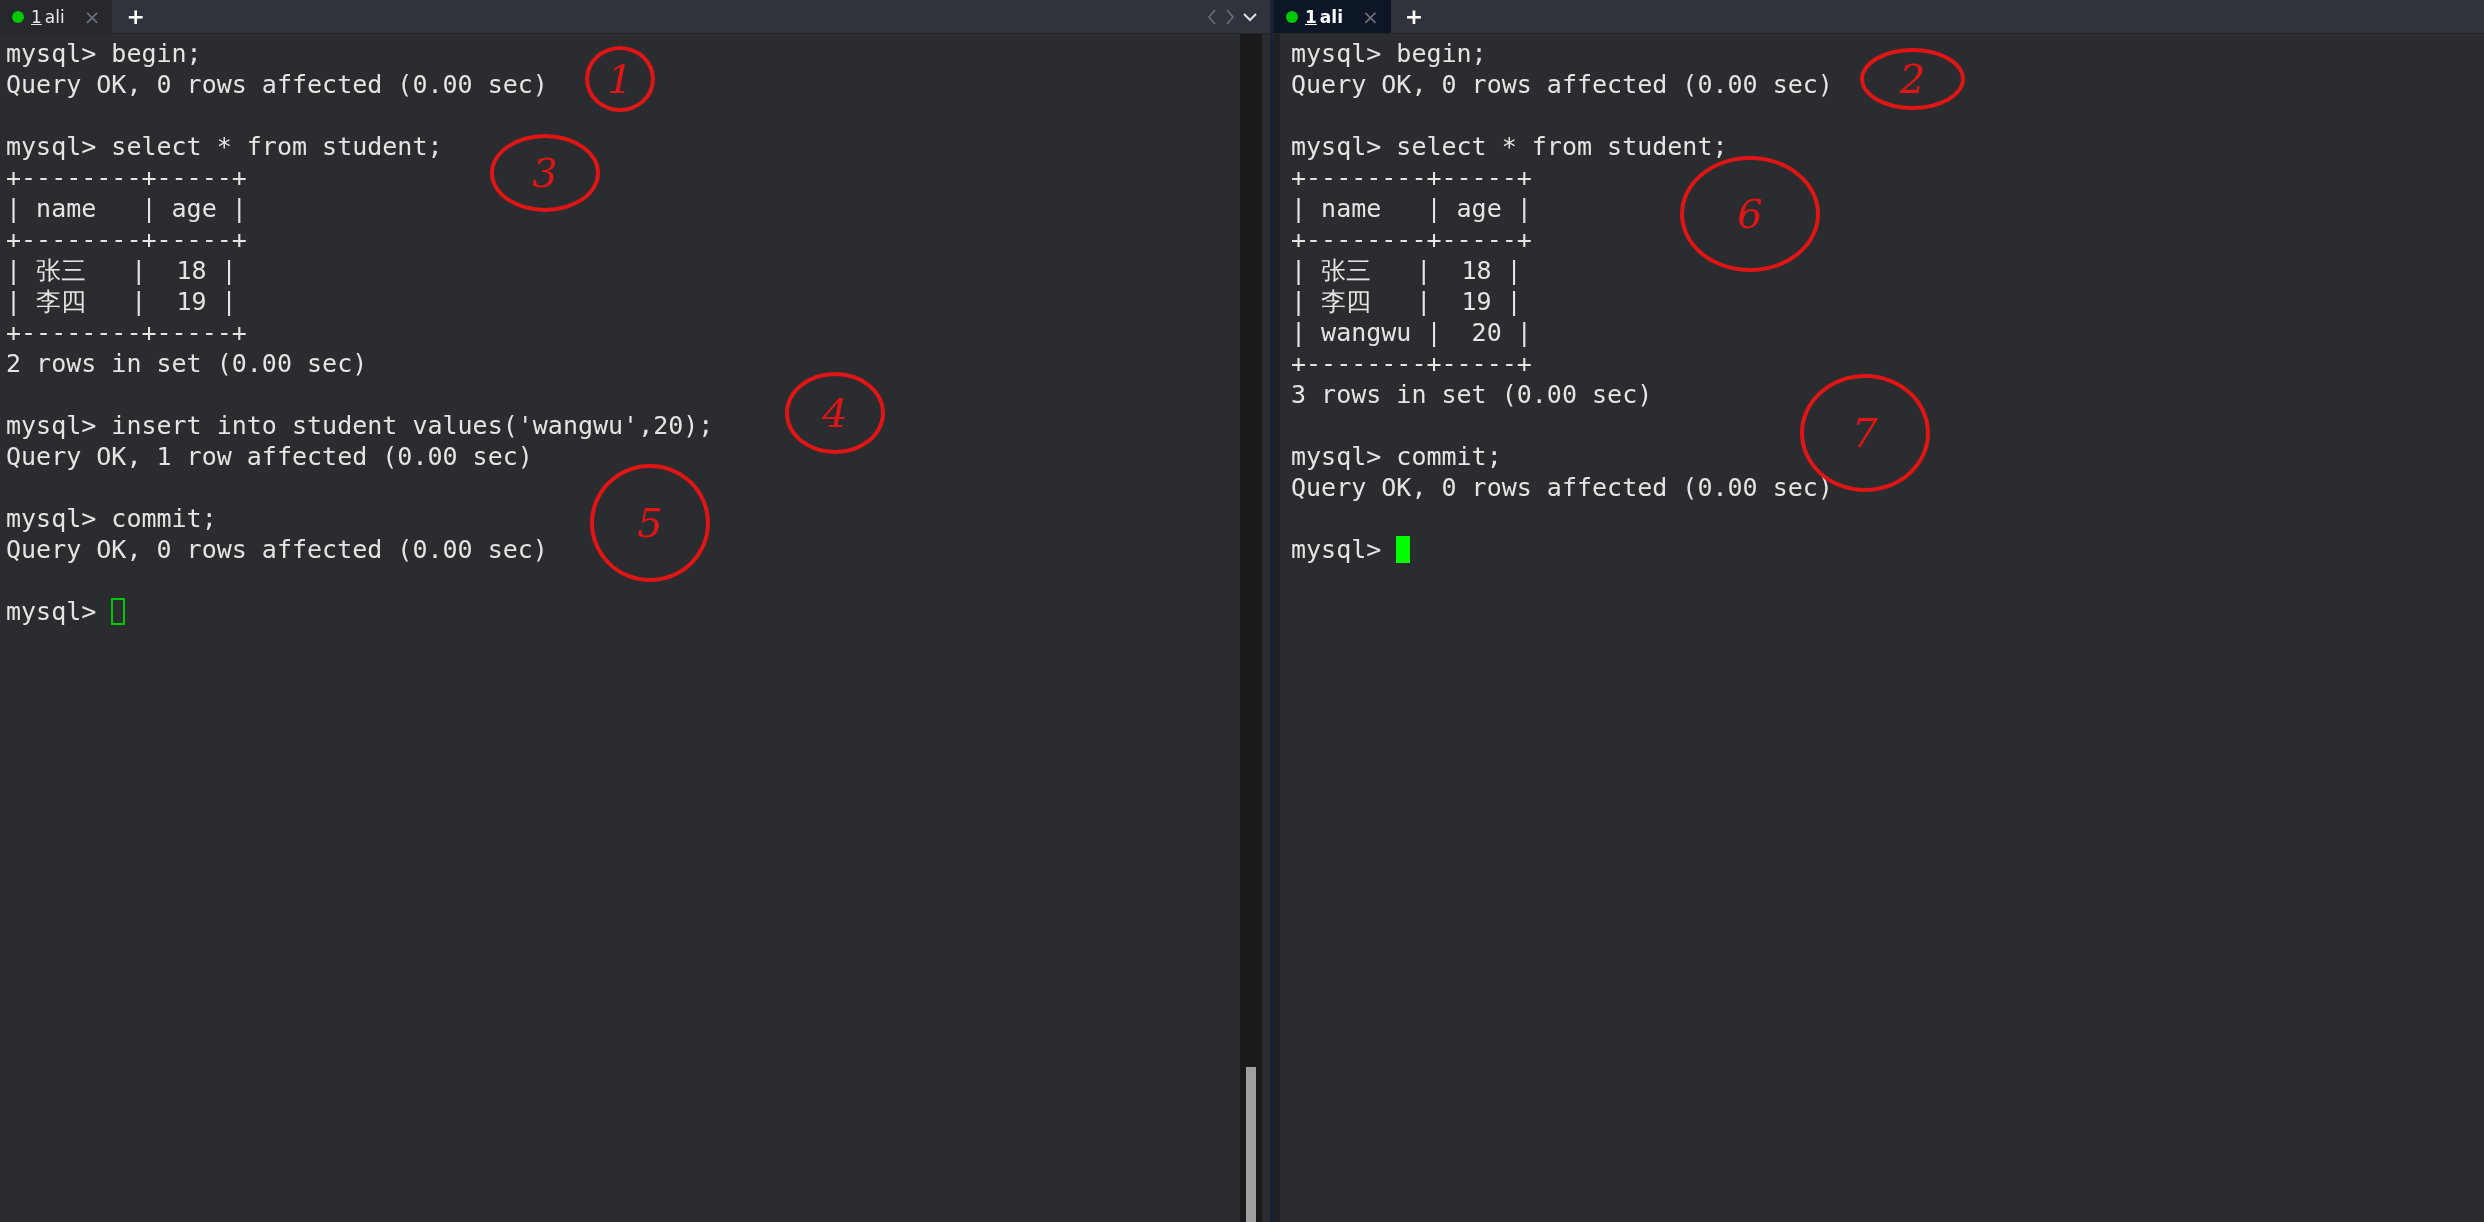  What do you see at coordinates (1230, 16) in the screenshot?
I see `chevron-right-icon` at bounding box center [1230, 16].